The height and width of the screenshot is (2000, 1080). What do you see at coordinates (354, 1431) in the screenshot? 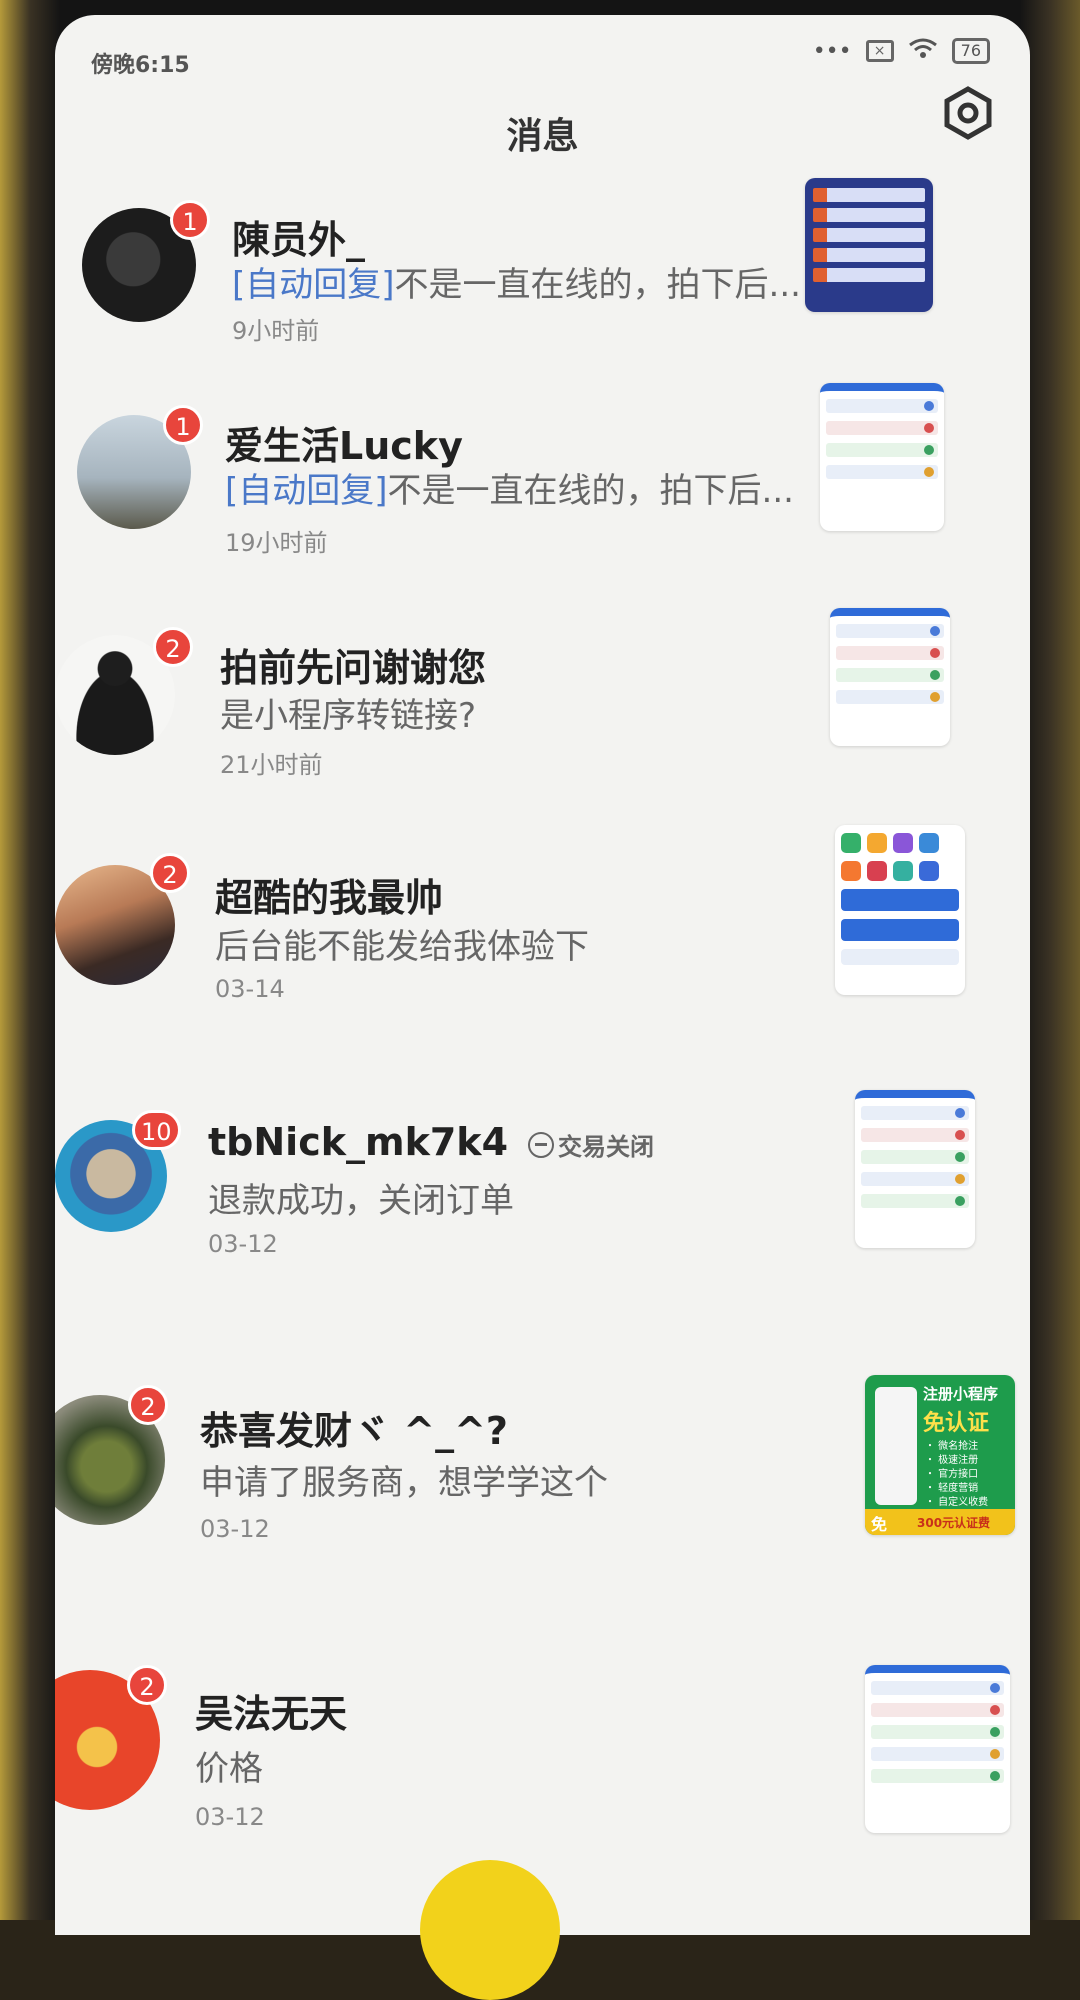
I see `conversation-name: 恭喜发财ヾ ^_^?` at bounding box center [354, 1431].